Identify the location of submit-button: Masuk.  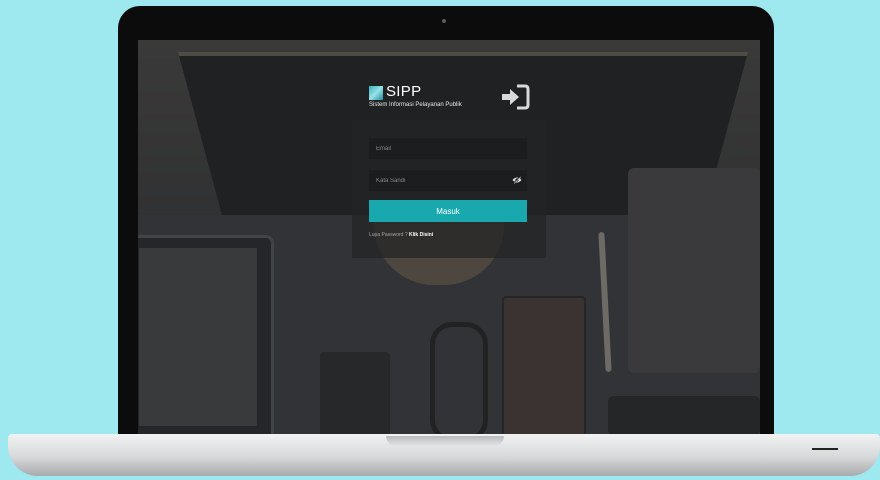
(448, 211).